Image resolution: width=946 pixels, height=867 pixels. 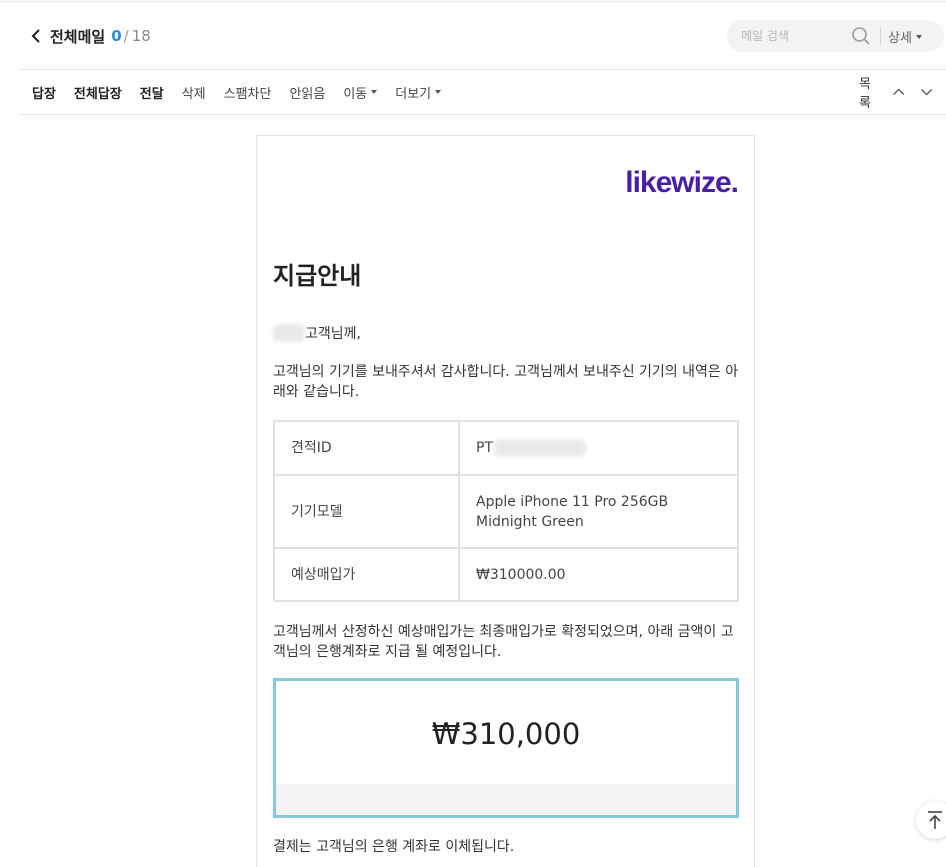 What do you see at coordinates (44, 92) in the screenshot?
I see `reply-button: 답장` at bounding box center [44, 92].